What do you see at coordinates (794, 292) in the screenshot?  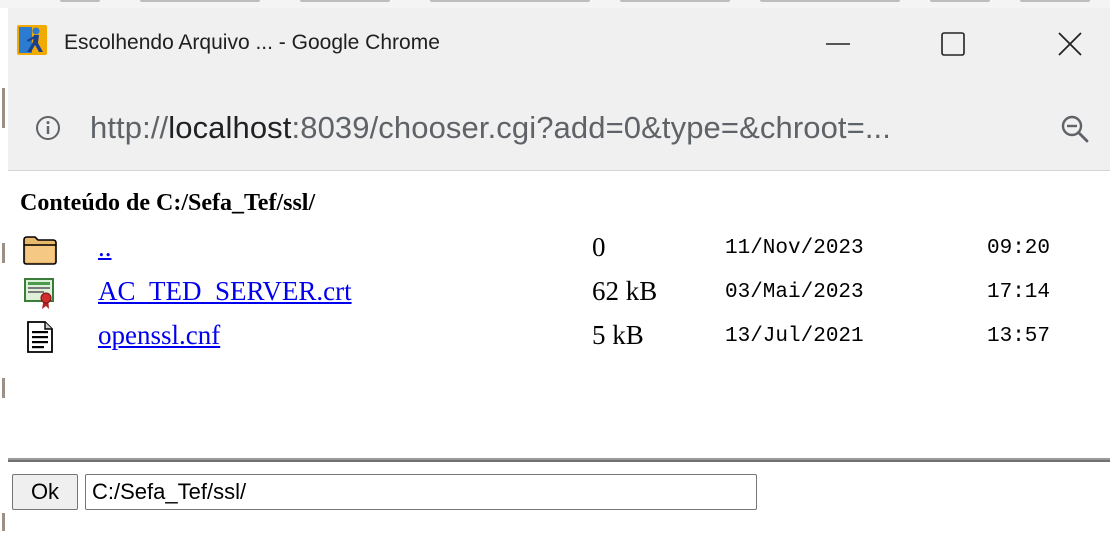 I see `file-date: 03/Mai/2023` at bounding box center [794, 292].